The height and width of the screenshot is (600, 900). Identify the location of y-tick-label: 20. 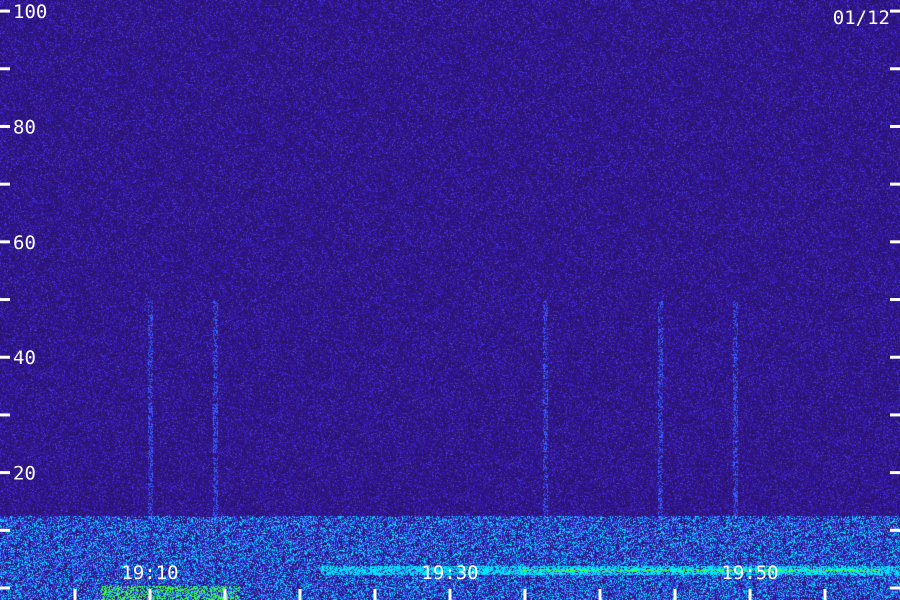
(24, 474).